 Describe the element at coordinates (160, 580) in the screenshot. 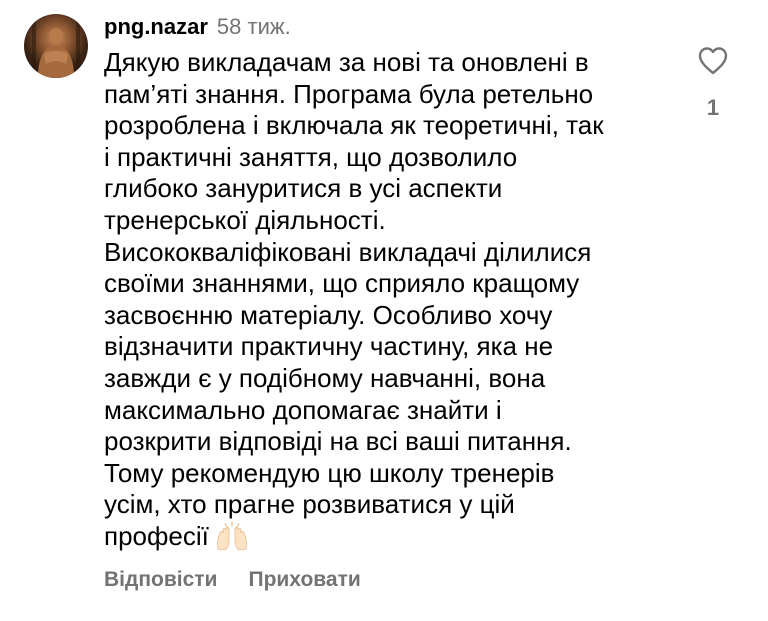

I see `reply-button: Відповісти` at that location.